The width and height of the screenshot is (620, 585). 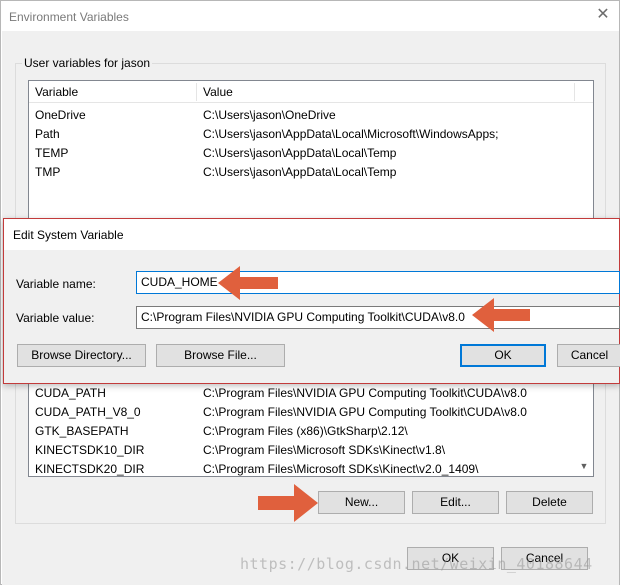 I want to click on variable-value: C:\Users\jason\OneDrive, so click(x=269, y=115).